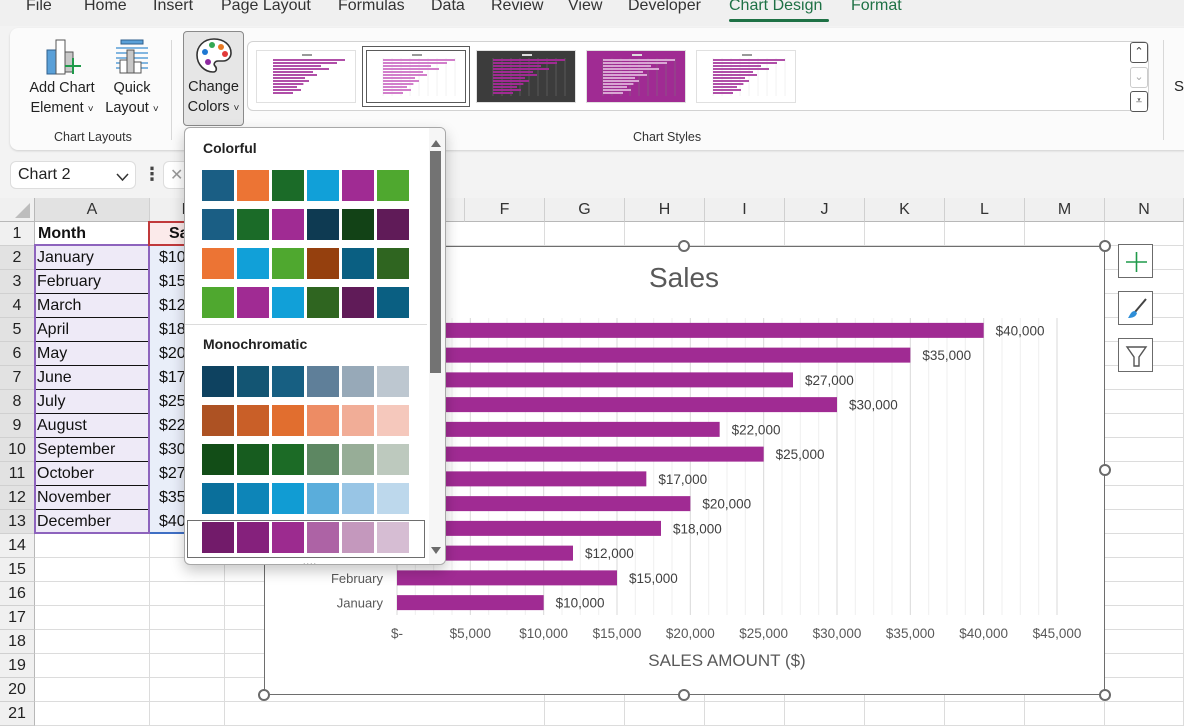 This screenshot has width=1184, height=726. I want to click on column-header-h: H, so click(665, 210).